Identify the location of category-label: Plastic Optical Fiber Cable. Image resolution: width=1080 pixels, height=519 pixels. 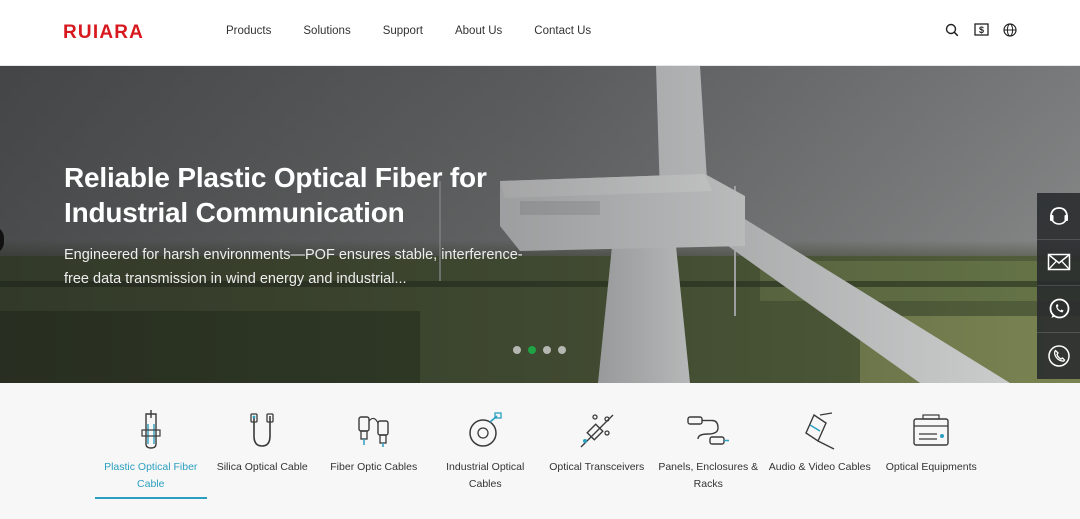
(151, 475).